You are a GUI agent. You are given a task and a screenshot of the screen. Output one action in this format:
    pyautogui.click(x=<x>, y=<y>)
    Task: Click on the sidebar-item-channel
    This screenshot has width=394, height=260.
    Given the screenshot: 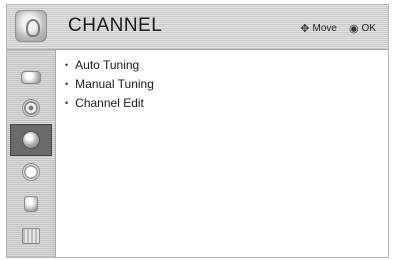 What is the action you would take?
    pyautogui.click(x=31, y=140)
    